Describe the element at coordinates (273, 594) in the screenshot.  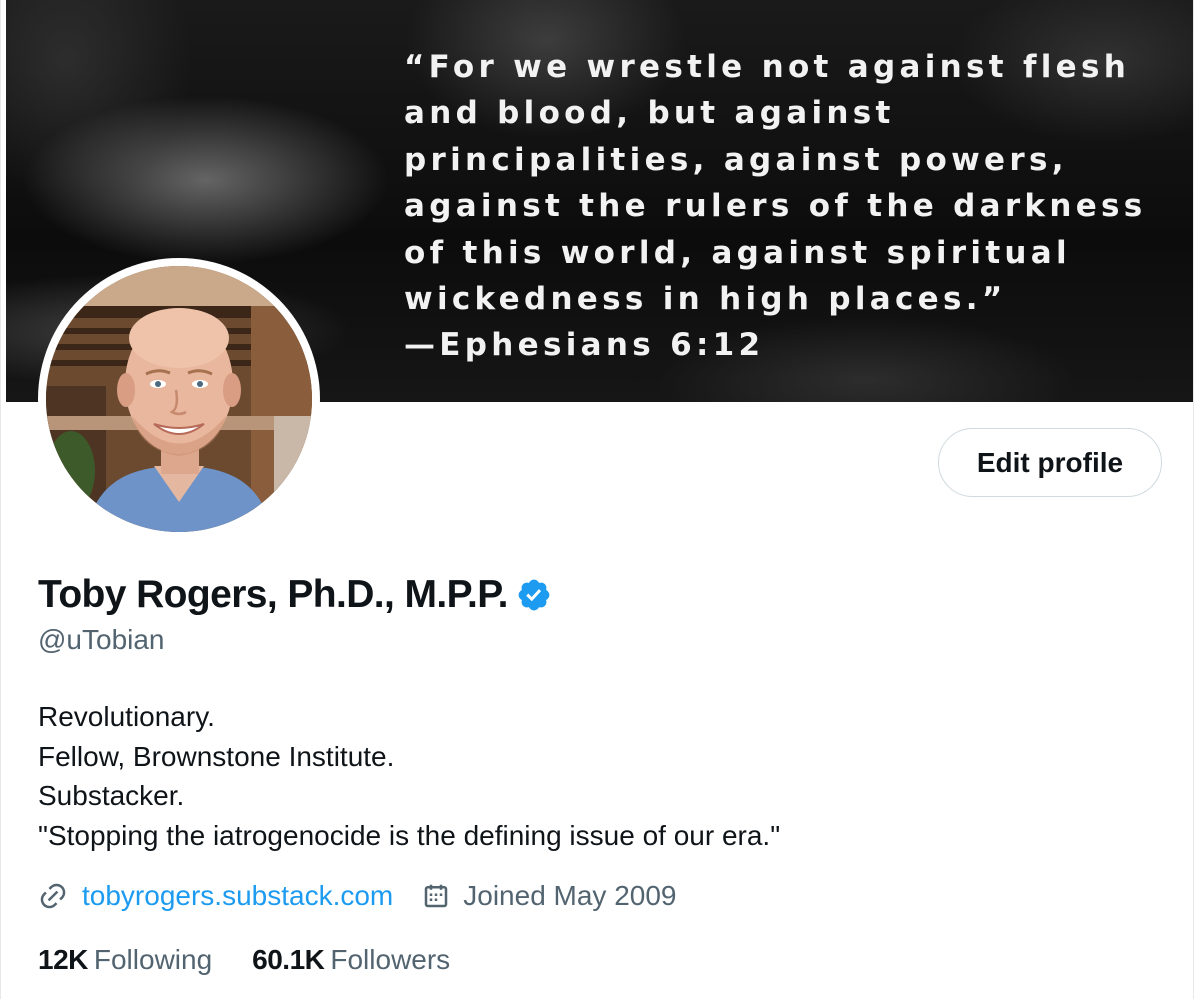
I see `display-name: Toby Rogers, Ph.D., M.P.P.` at that location.